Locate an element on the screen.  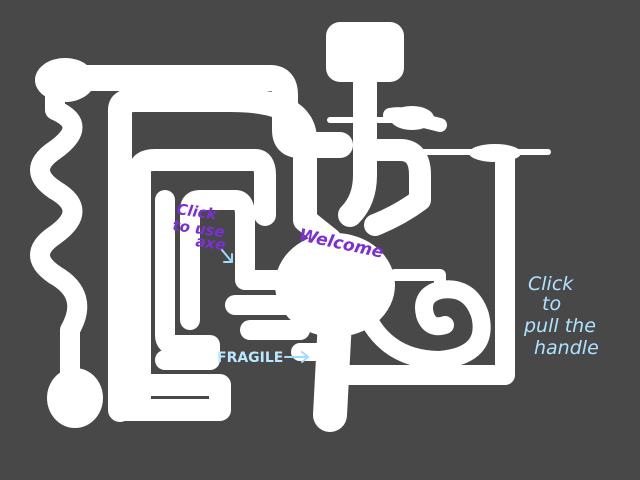
hub-lower-stem is located at coordinates (332, 367).